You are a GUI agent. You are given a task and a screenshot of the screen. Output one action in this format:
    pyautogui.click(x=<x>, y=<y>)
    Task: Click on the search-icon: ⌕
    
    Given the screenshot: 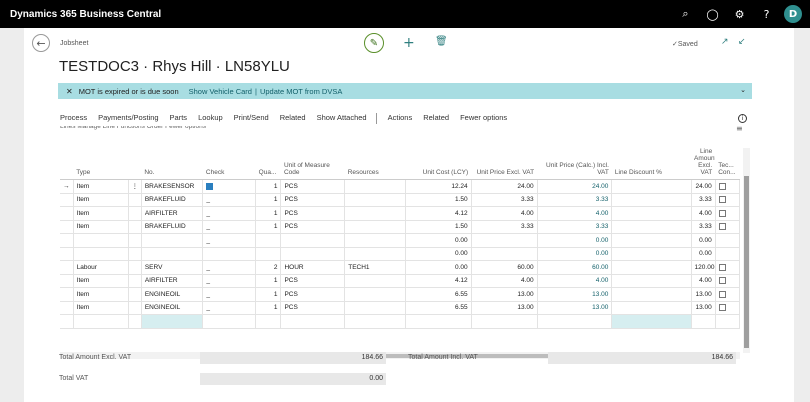 What is the action you would take?
    pyautogui.click(x=685, y=14)
    